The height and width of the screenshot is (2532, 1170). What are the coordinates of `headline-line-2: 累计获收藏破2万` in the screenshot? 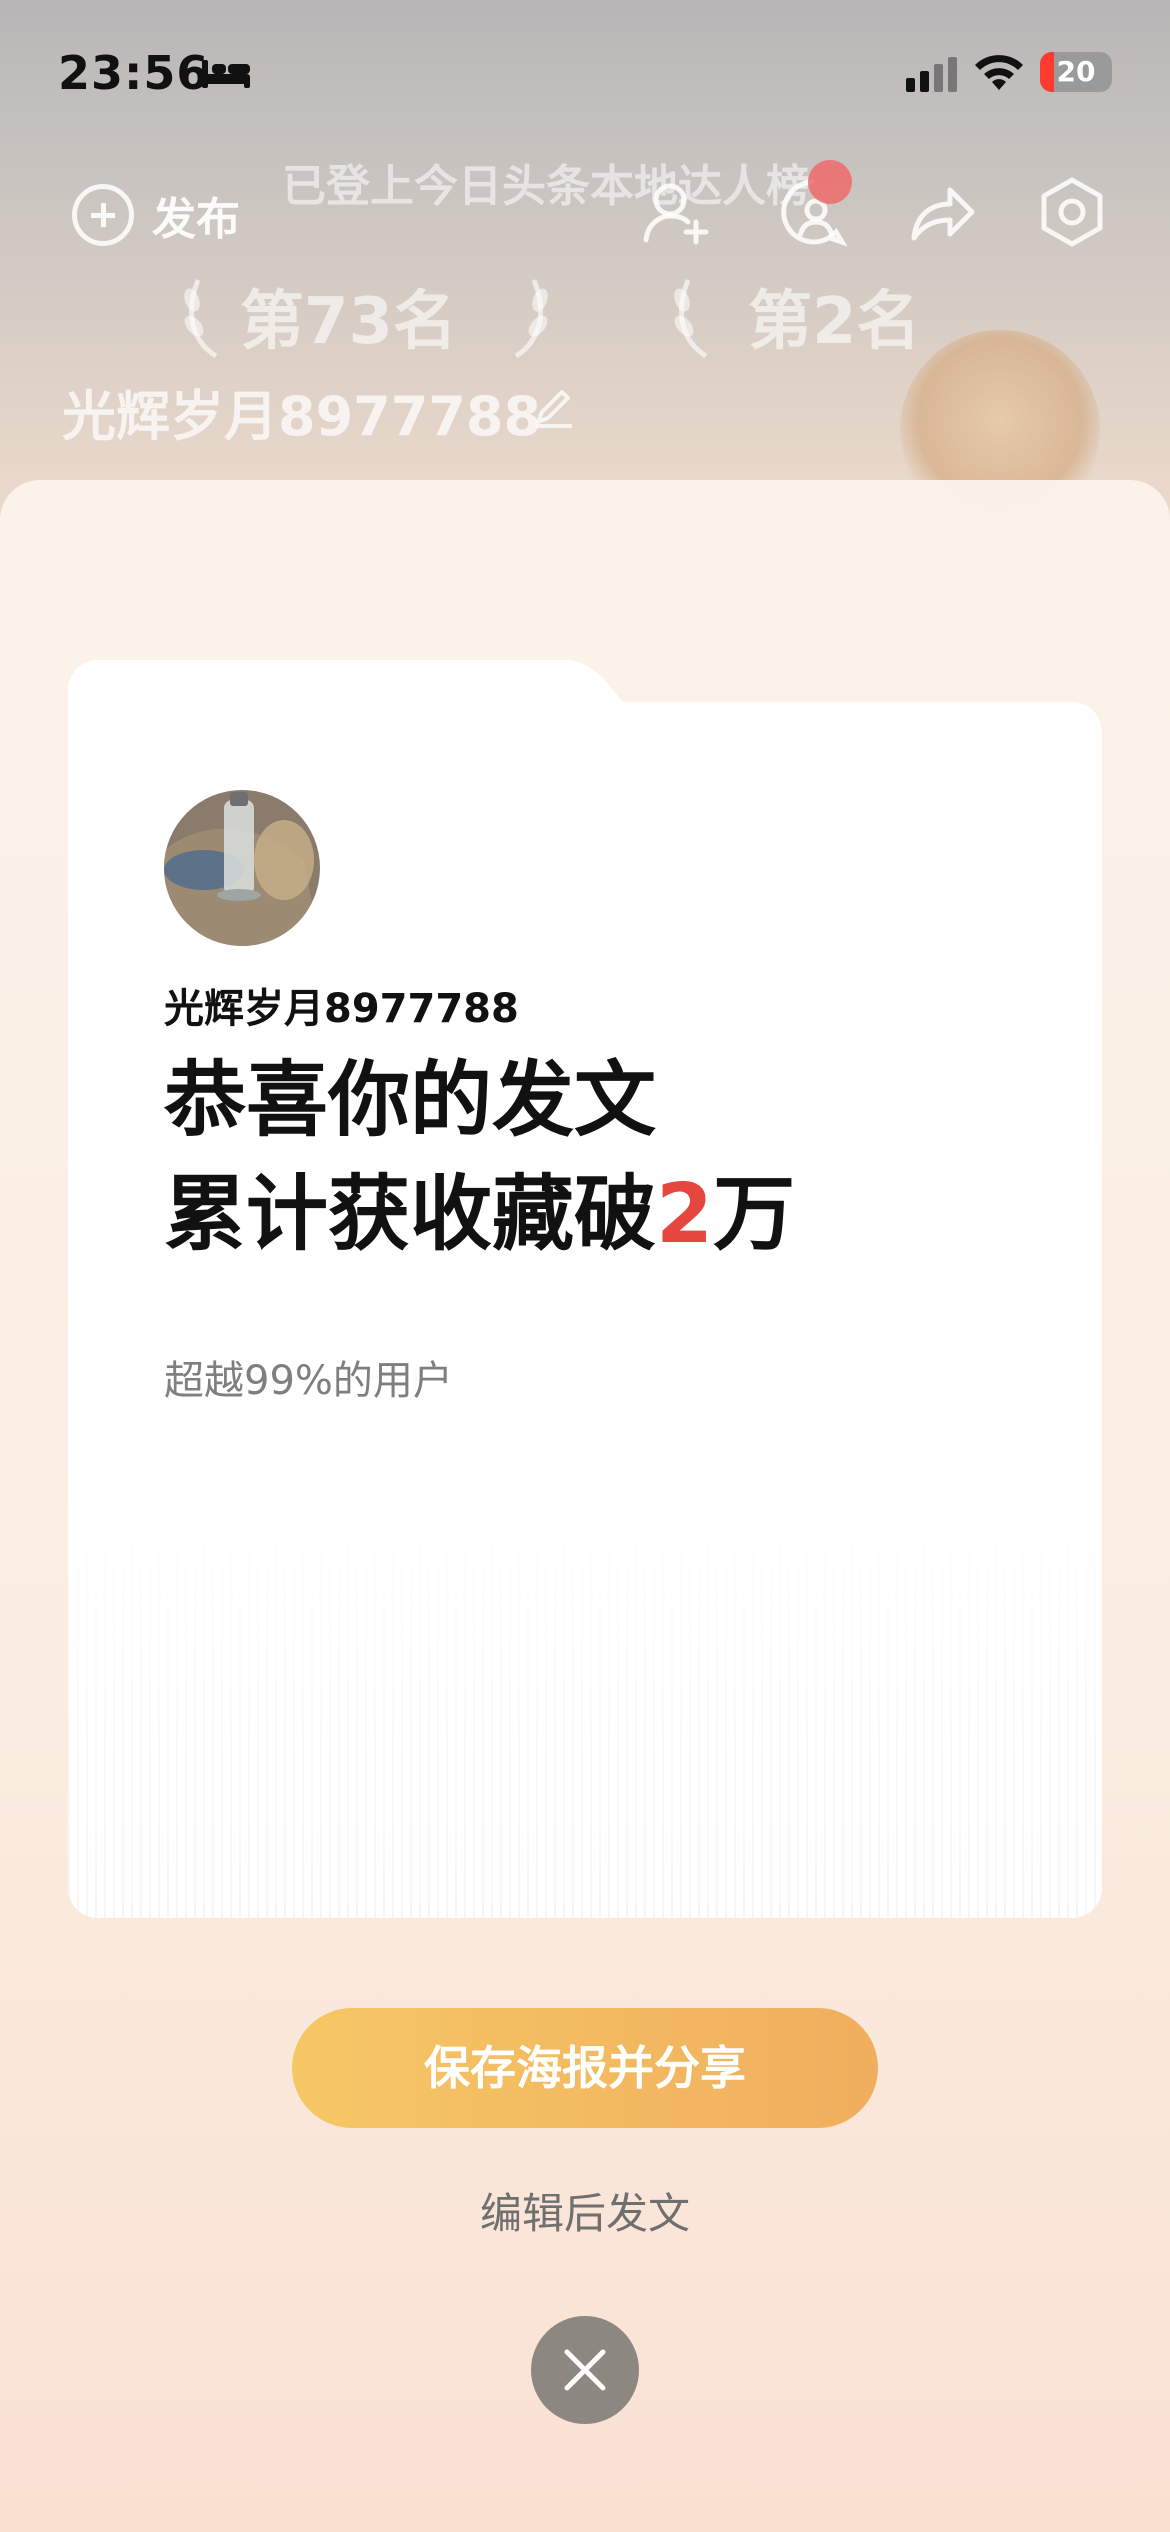 It's located at (479, 1215).